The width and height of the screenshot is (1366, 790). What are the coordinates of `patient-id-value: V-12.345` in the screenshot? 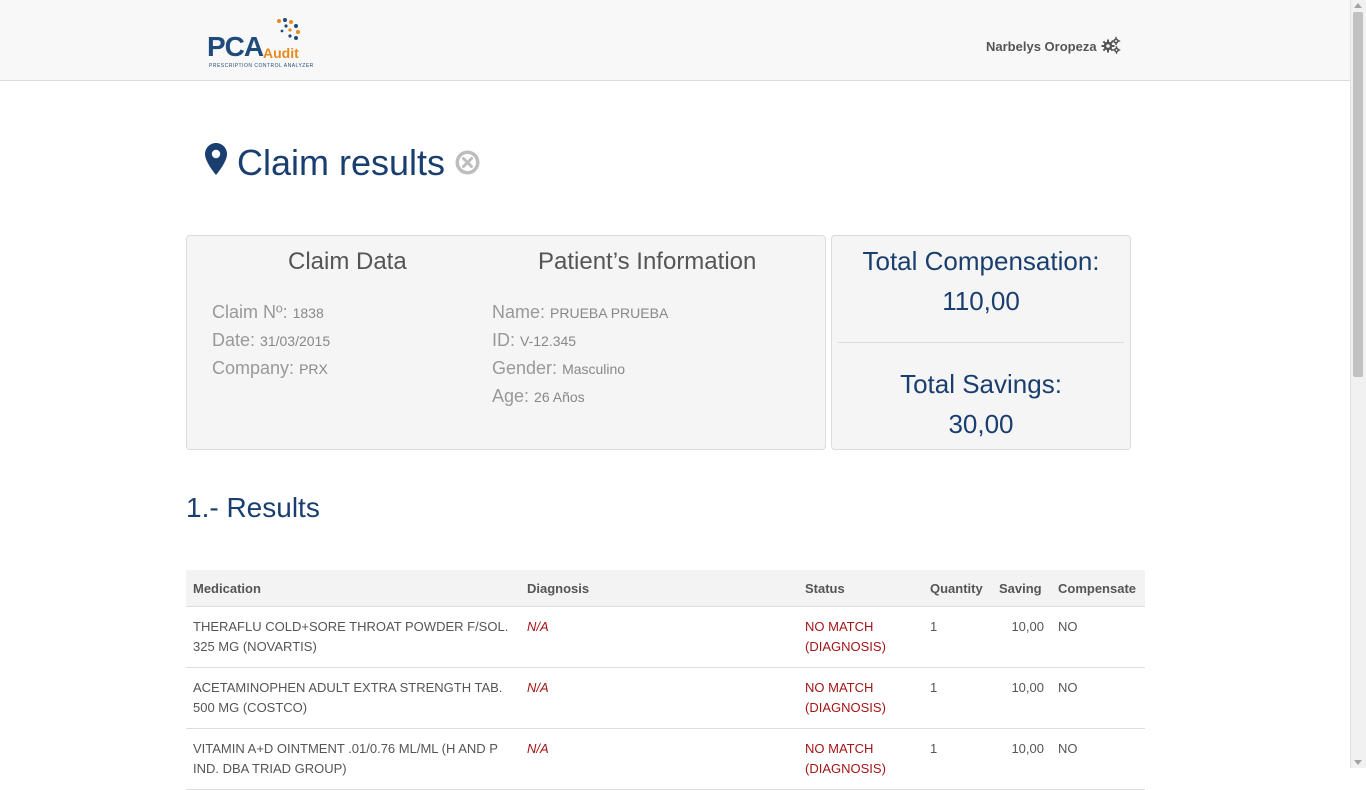 It's located at (548, 341).